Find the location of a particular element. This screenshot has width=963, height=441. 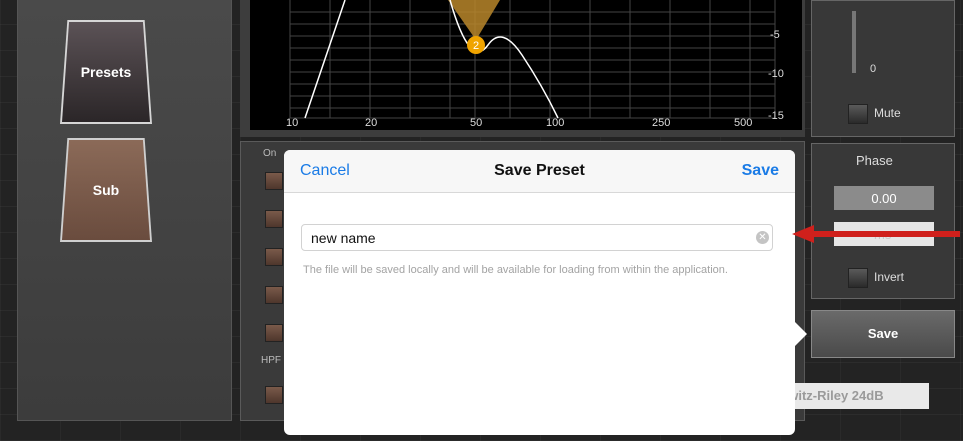

phase-value: 0.00 is located at coordinates (884, 198).